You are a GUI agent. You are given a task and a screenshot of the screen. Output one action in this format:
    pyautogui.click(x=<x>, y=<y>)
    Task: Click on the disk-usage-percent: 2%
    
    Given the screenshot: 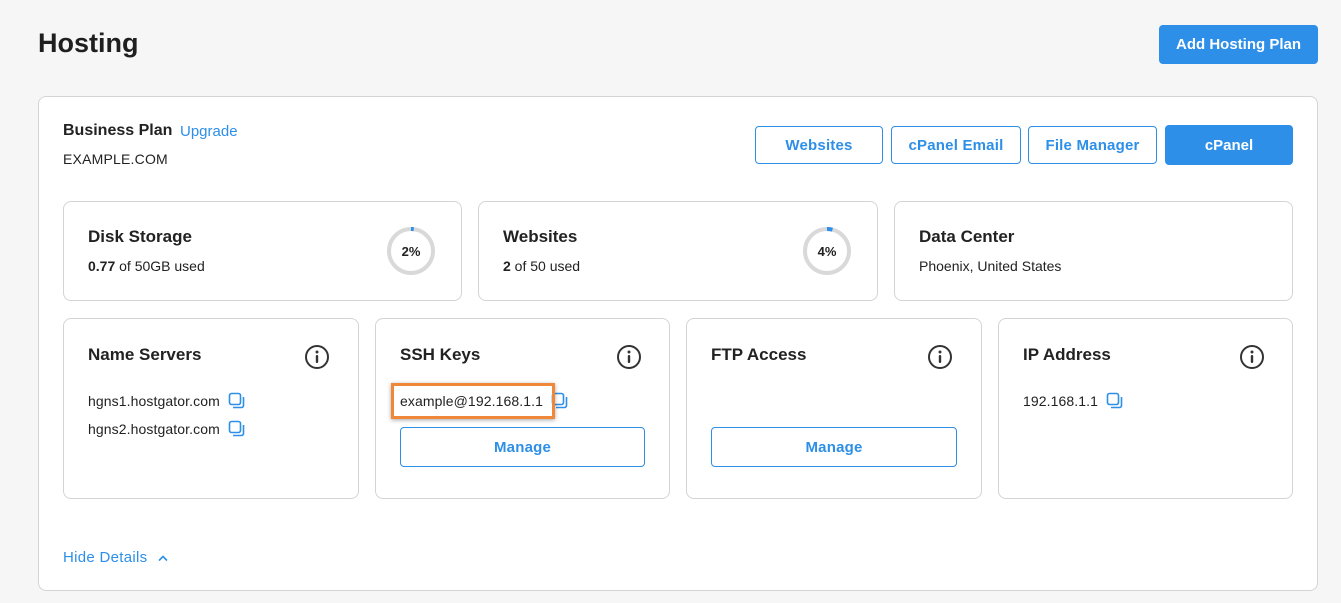 What is the action you would take?
    pyautogui.click(x=411, y=251)
    